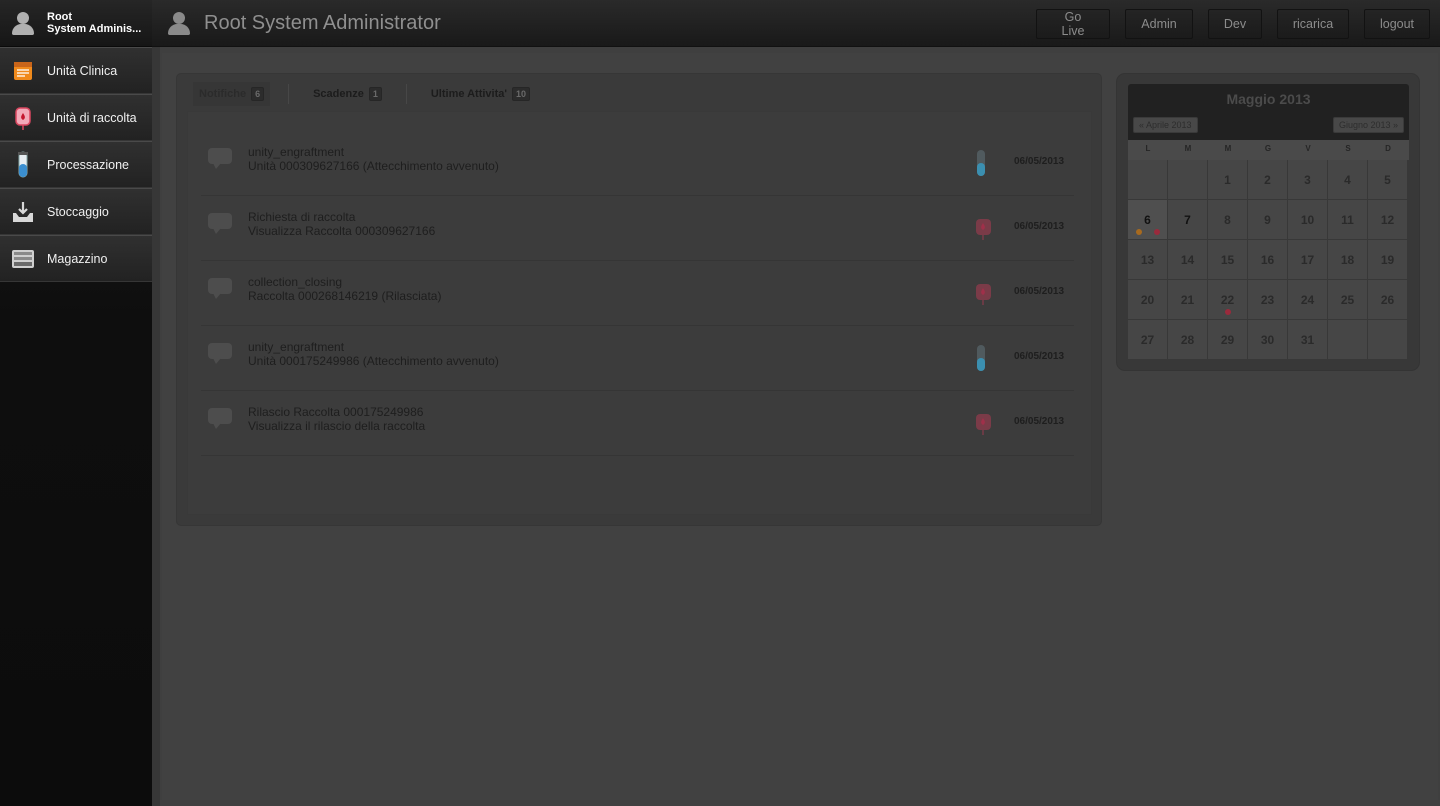  Describe the element at coordinates (1187, 339) in the screenshot. I see `calendar-day: 28` at that location.